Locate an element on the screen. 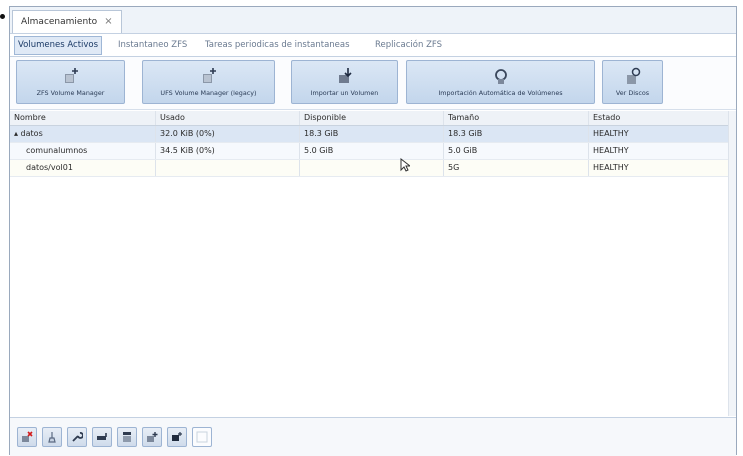 Image resolution: width=743 pixels, height=456 pixels. toolbar-label: ZFS Volume Manager is located at coordinates (70, 93).